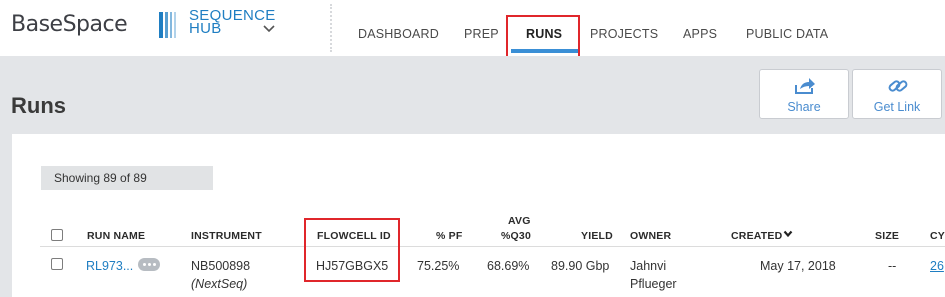 The height and width of the screenshot is (297, 945). What do you see at coordinates (887, 236) in the screenshot?
I see `col-size: SIZE` at bounding box center [887, 236].